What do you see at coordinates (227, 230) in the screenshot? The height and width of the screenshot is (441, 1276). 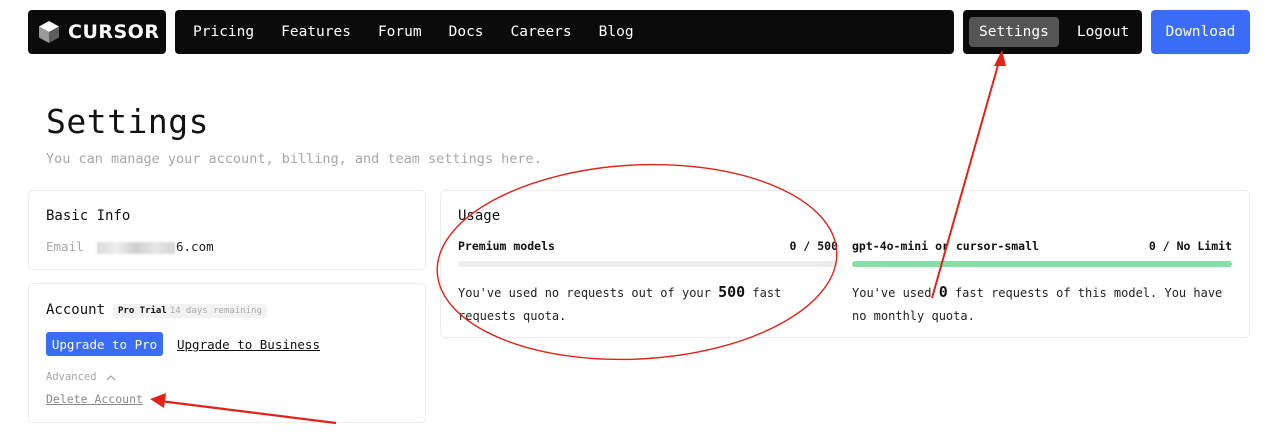 I see `basic-info-card: Basic Info Email 6.com` at bounding box center [227, 230].